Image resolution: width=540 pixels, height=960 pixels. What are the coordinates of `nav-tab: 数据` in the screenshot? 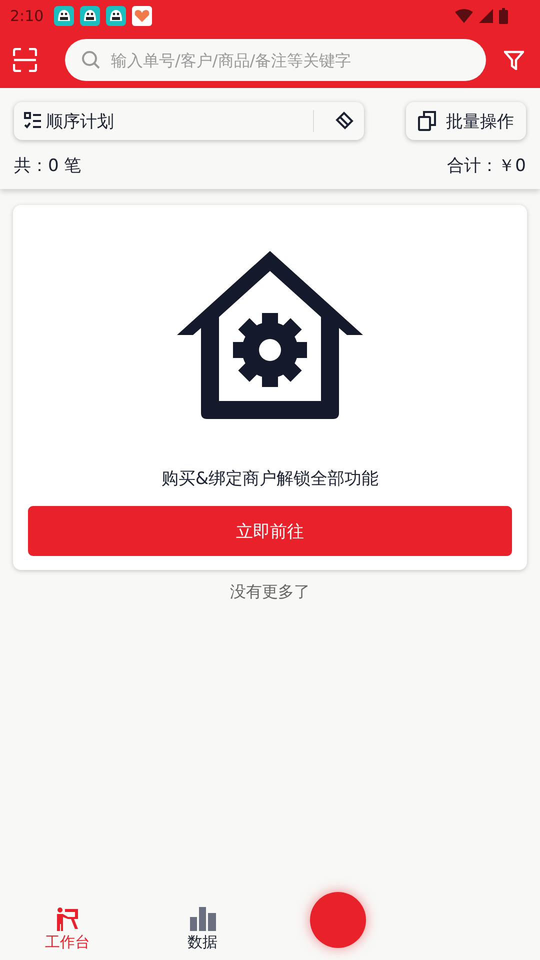 It's located at (202, 920).